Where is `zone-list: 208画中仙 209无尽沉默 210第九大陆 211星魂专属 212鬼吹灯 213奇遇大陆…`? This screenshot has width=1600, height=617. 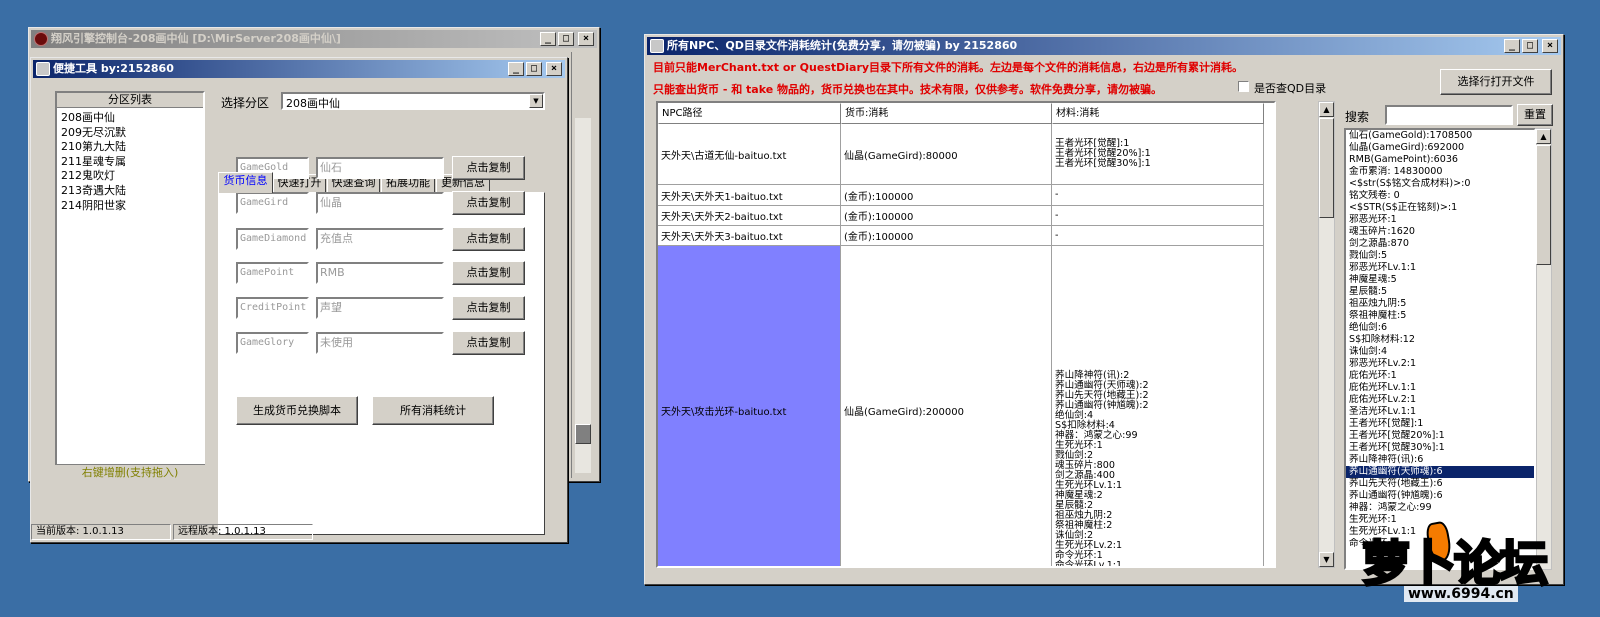
zone-list: 208画中仙 209无尽沉默 210第九大陆 211星魂专属 212鬼吹灯 213奇遇大陆… is located at coordinates (131, 162).